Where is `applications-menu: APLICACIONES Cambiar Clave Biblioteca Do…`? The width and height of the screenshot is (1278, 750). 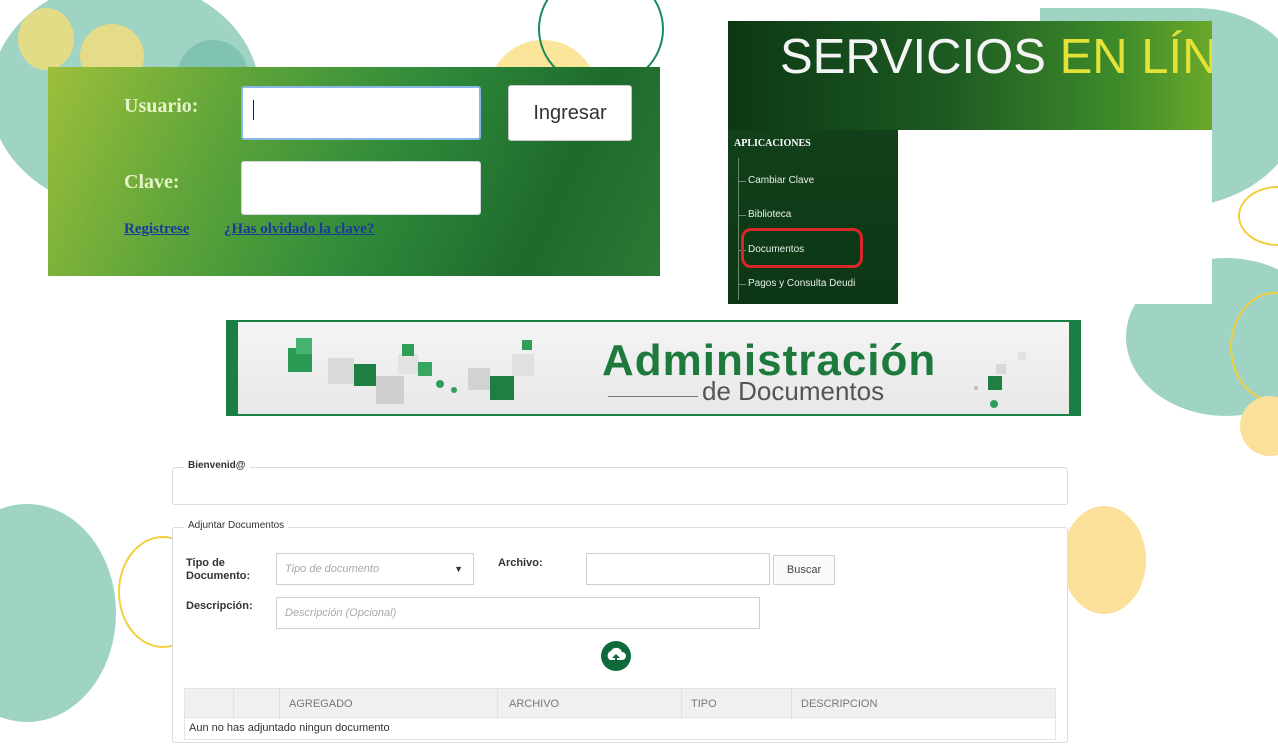
applications-menu: APLICACIONES Cambiar Clave Biblioteca Do… is located at coordinates (813, 217).